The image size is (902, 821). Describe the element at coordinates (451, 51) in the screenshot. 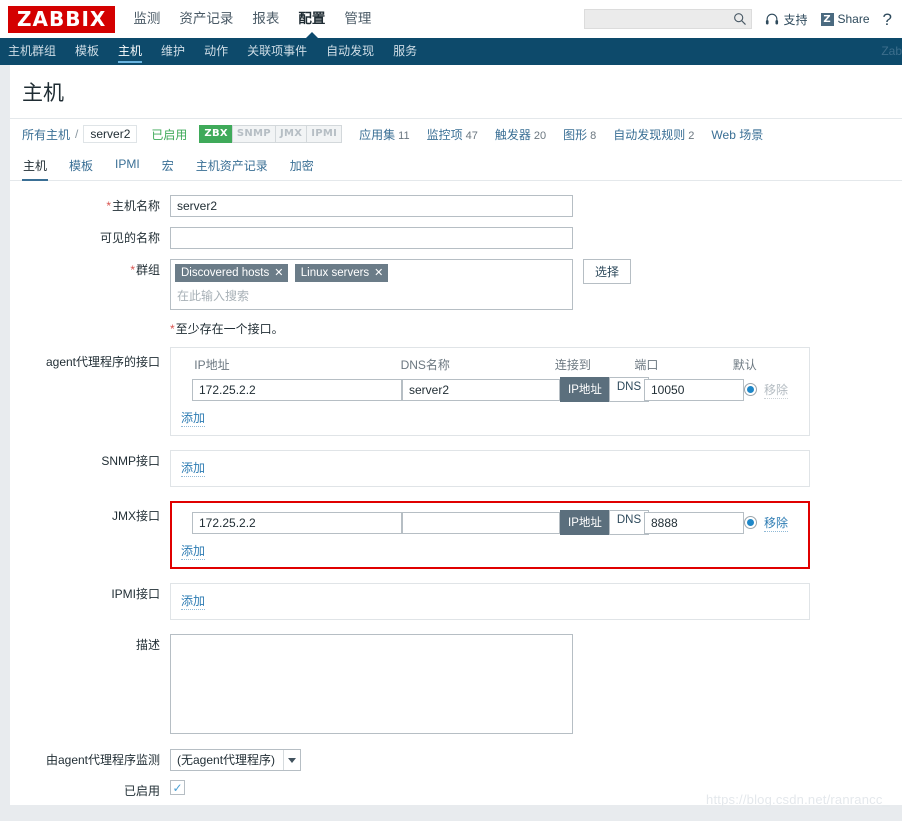

I see `secondary-navigation: 主机群组 模板 主机 维护 动作 关联项事件 自动发现 服务 Zab` at that location.